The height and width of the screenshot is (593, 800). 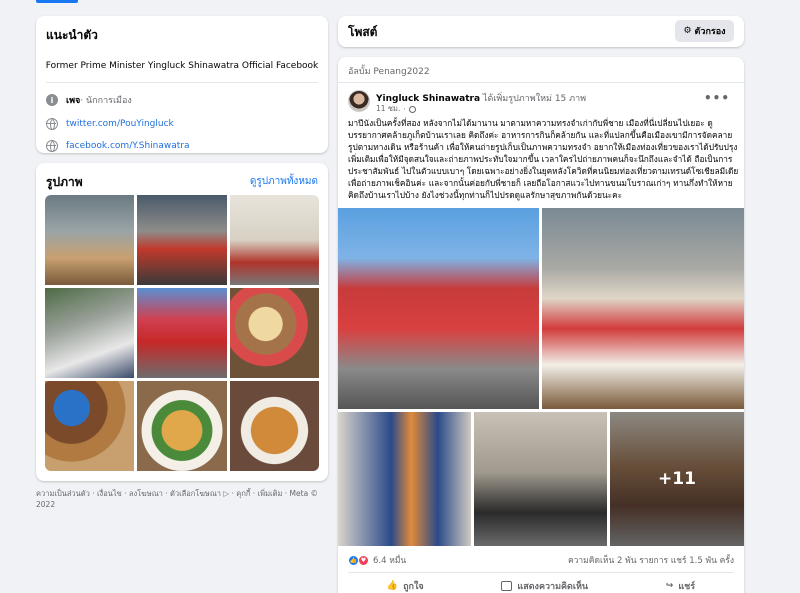 I want to click on filter-label: ตัวกรอง, so click(x=710, y=32).